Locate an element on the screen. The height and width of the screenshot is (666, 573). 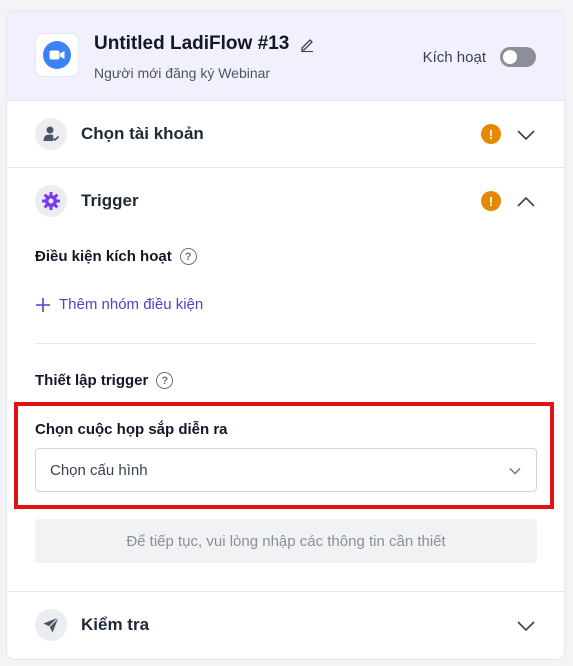
section-account-header: Chọn tài khoản ! is located at coordinates (285, 134).